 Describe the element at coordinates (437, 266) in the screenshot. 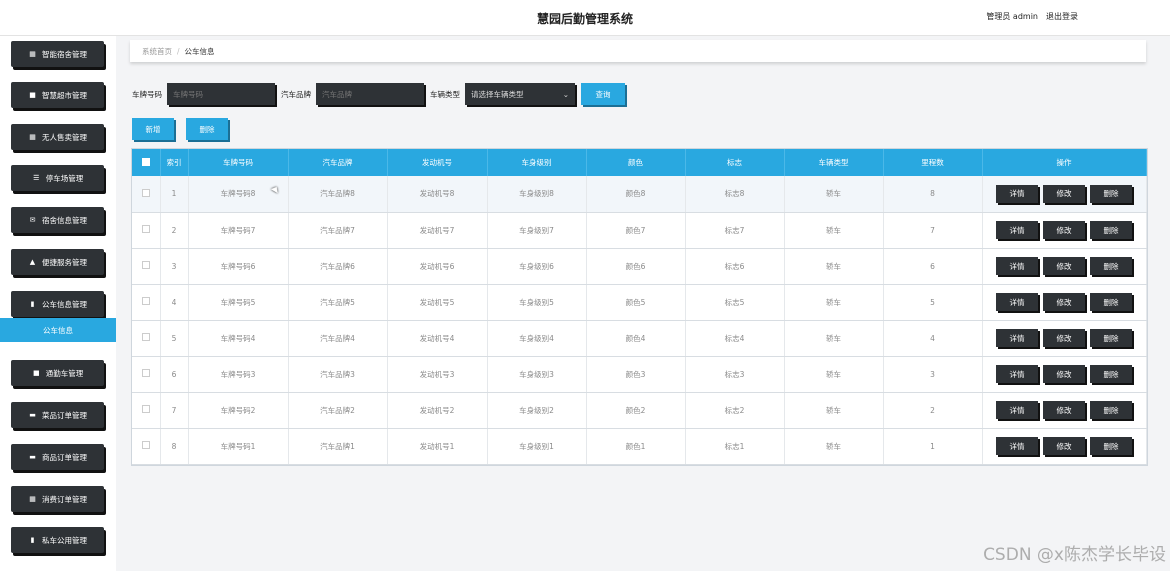

I see `table-cell: 发动机号6` at that location.